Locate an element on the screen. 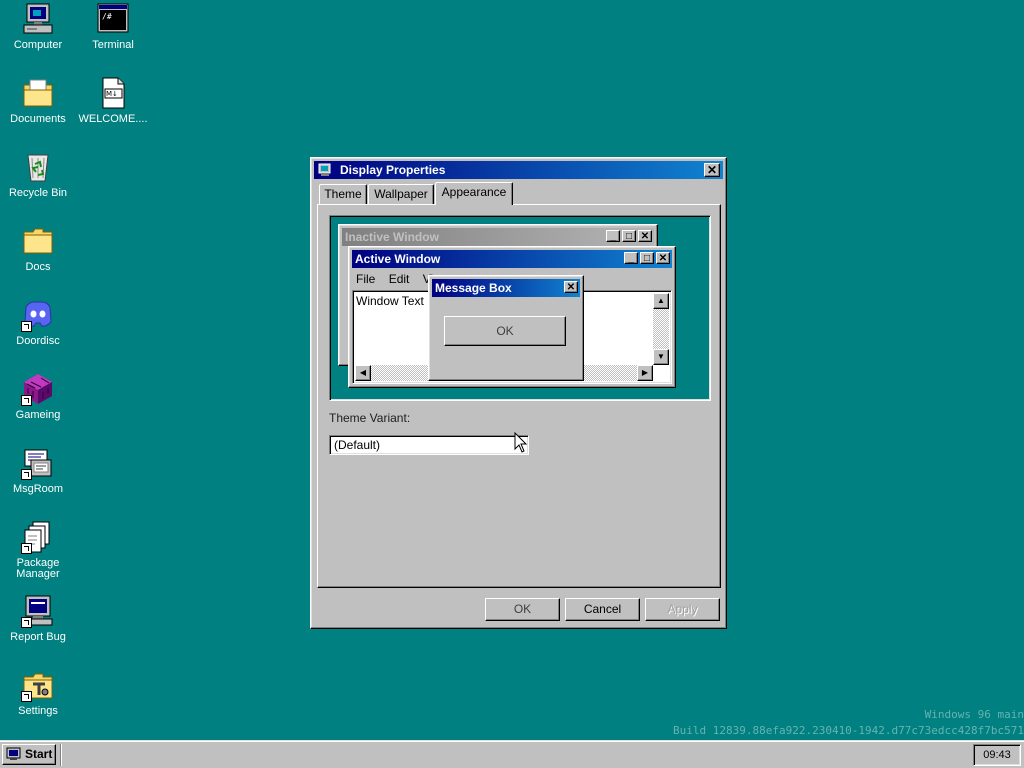 This screenshot has height=768, width=1024. desktop-icon-settings: Settings is located at coordinates (38, 692).